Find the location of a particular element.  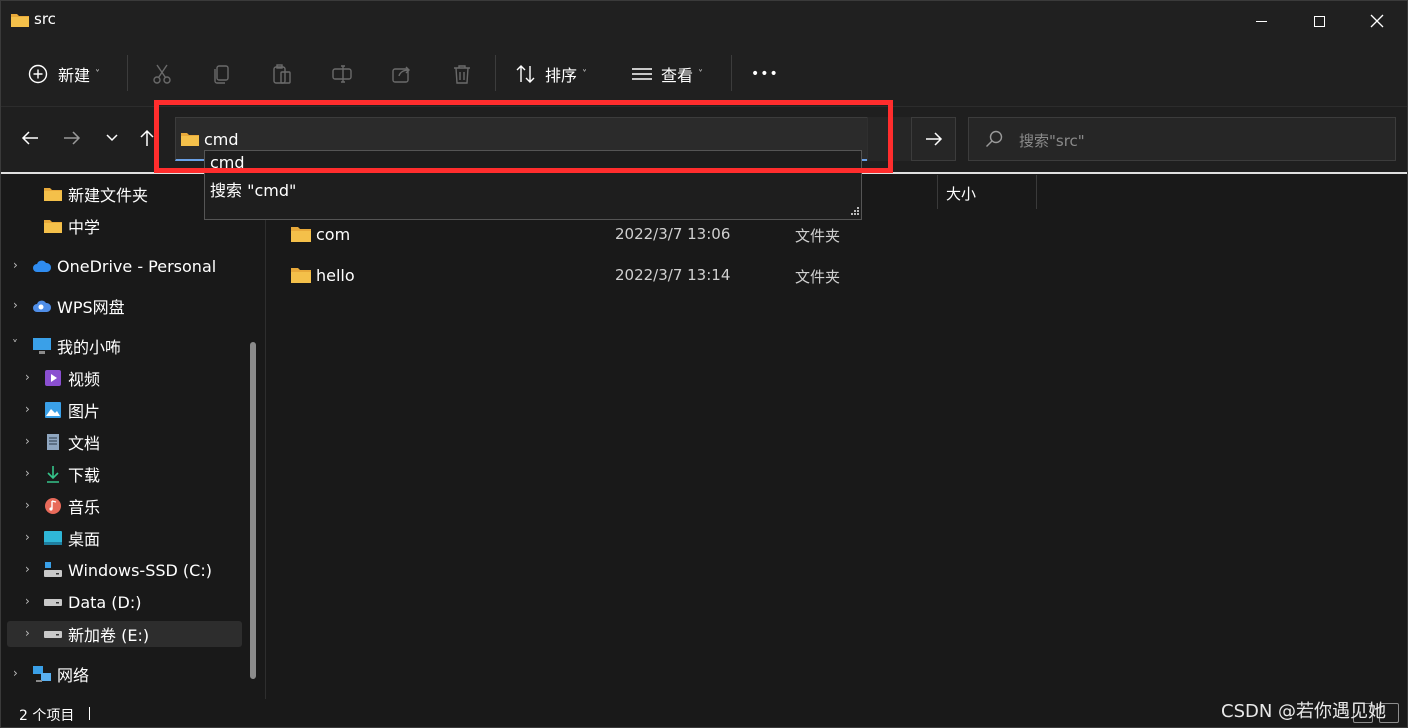

trash-icon is located at coordinates (462, 74).